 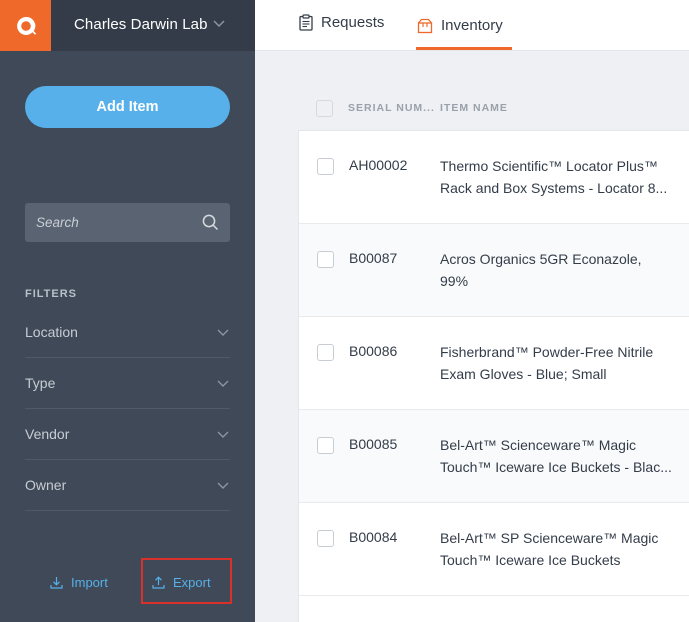 I want to click on tab-requests: Requests, so click(x=341, y=24).